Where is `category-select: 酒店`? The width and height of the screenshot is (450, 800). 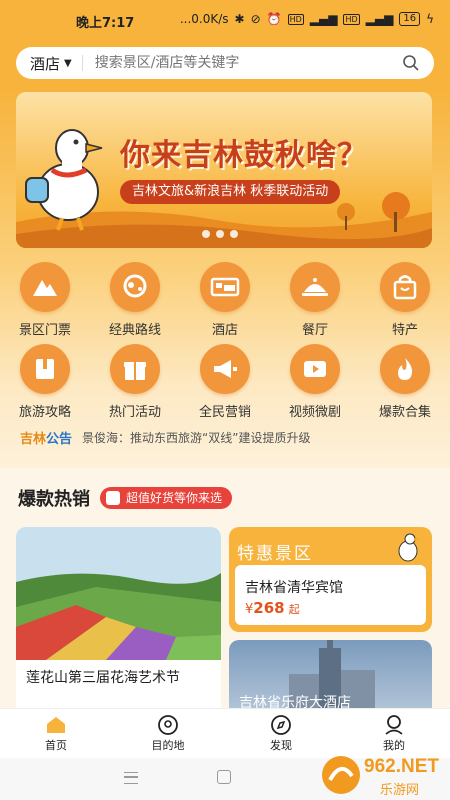 category-select: 酒店 is located at coordinates (45, 63).